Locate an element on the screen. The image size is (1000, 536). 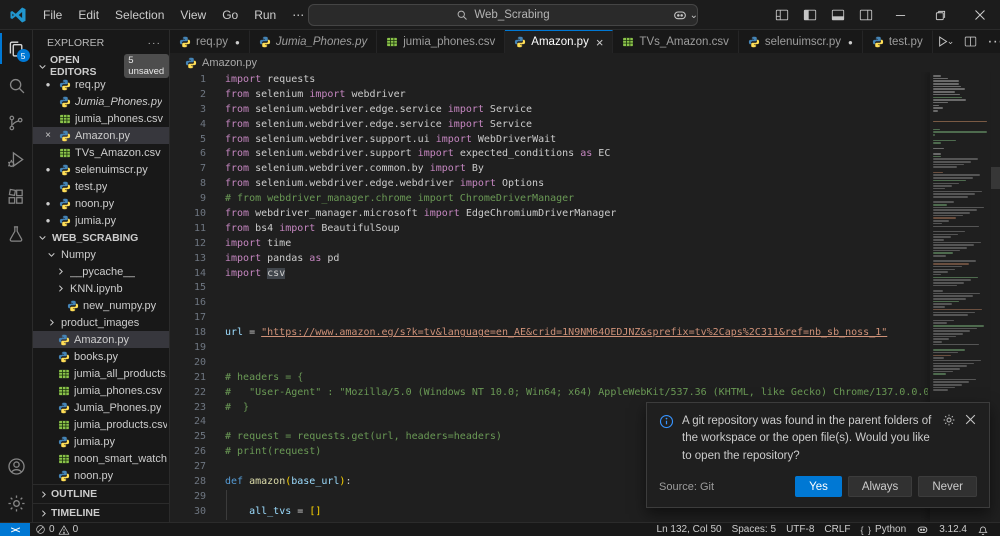
tree-item-jumia-phones-py: Jumia_Phones.py is located at coordinates (101, 407).